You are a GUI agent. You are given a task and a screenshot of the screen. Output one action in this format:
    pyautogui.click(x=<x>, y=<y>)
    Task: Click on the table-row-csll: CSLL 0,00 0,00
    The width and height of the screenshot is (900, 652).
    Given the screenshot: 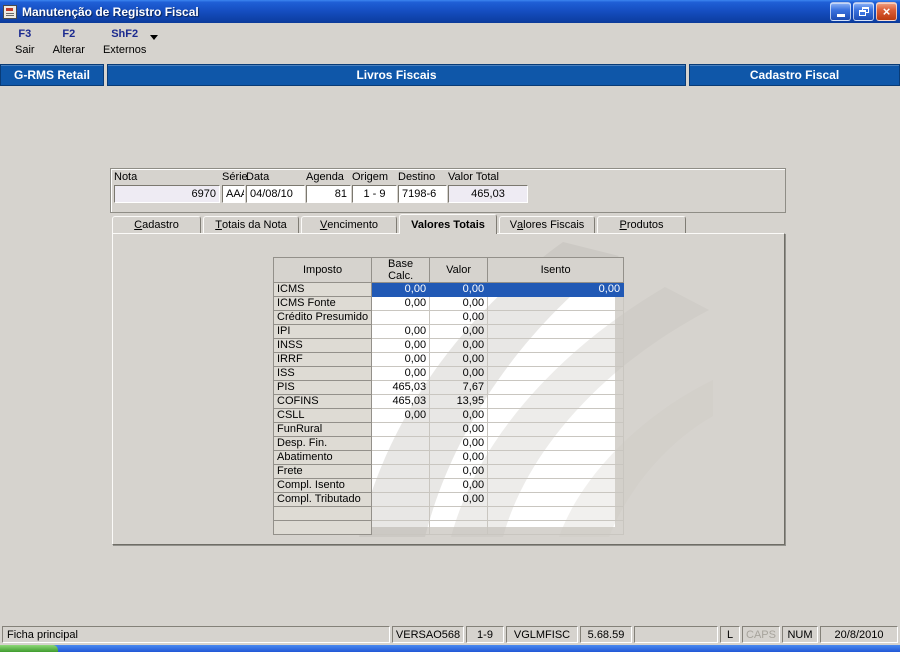 What is the action you would take?
    pyautogui.click(x=448, y=415)
    